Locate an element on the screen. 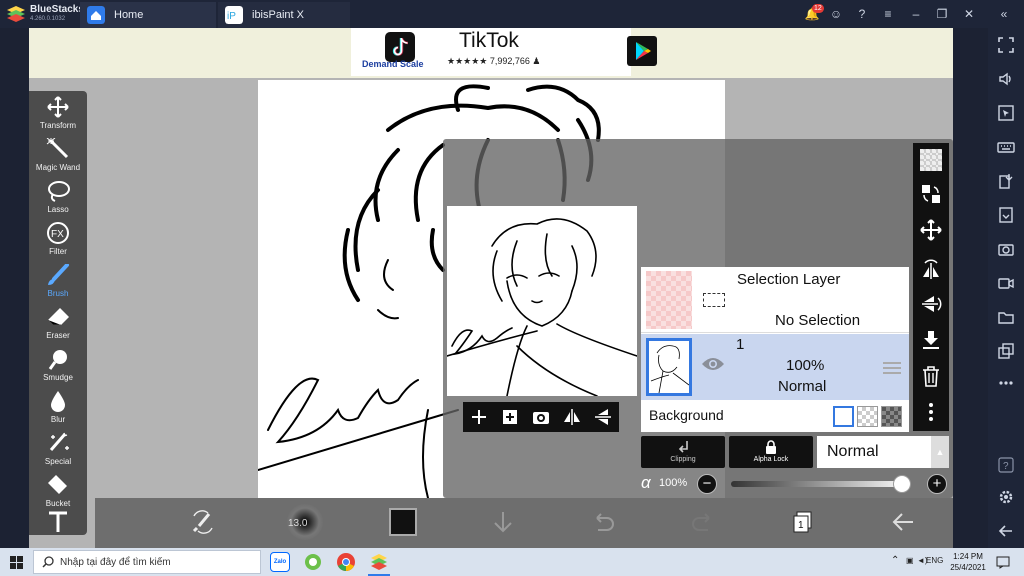 Image resolution: width=1024 pixels, height=576 pixels. duplicate-layer-icon is located at coordinates (510, 417).